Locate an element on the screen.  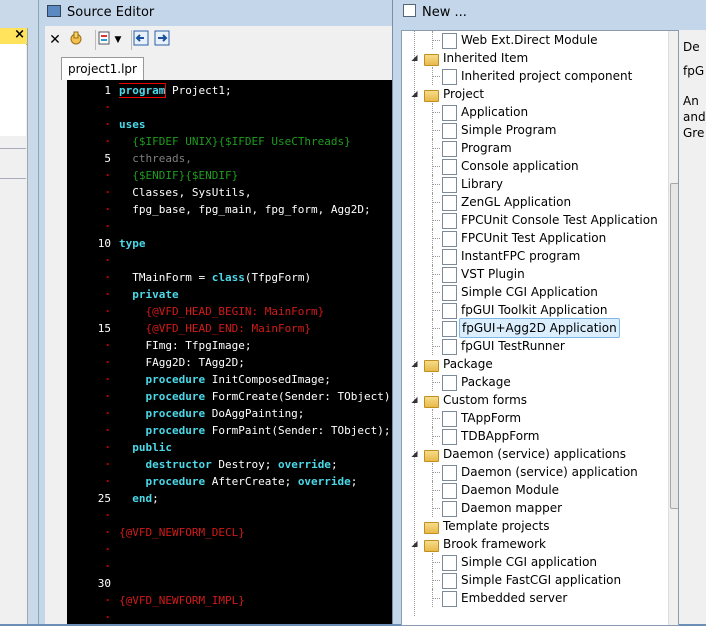
code-tools-icon is located at coordinates (103, 40).